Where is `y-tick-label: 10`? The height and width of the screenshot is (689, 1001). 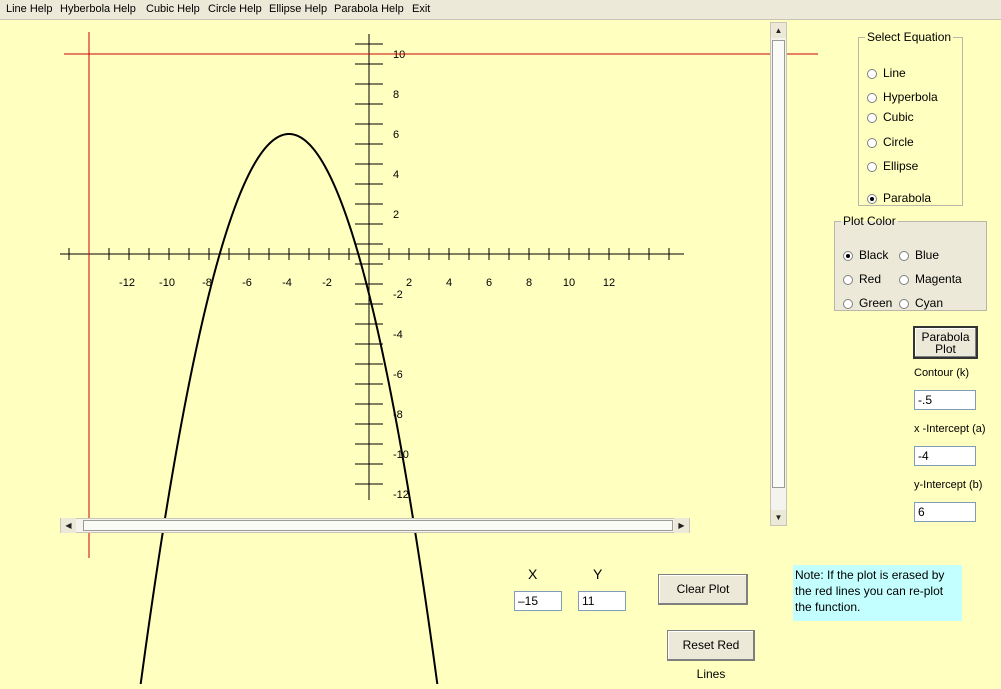
y-tick-label: 10 is located at coordinates (399, 55).